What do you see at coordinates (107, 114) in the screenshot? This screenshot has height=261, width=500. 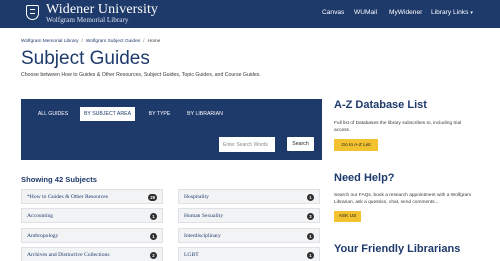 I see `tab-by-subject-area: BY SUBJECT AREA` at bounding box center [107, 114].